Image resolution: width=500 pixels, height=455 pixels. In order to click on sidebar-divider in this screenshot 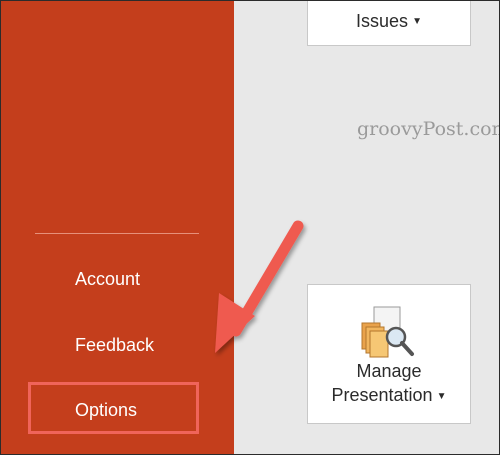, I will do `click(117, 233)`.